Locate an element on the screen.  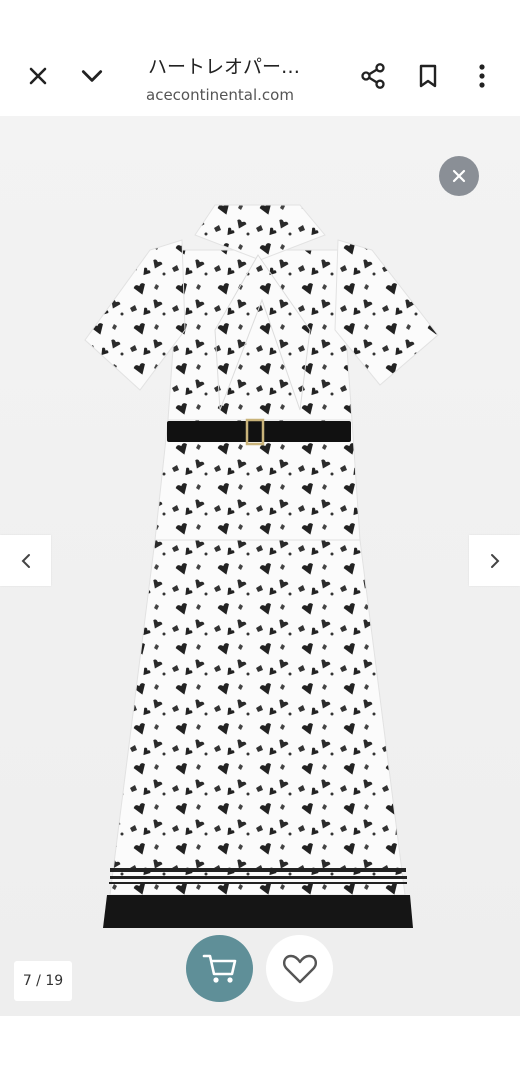
previous-image-button is located at coordinates (25, 560).